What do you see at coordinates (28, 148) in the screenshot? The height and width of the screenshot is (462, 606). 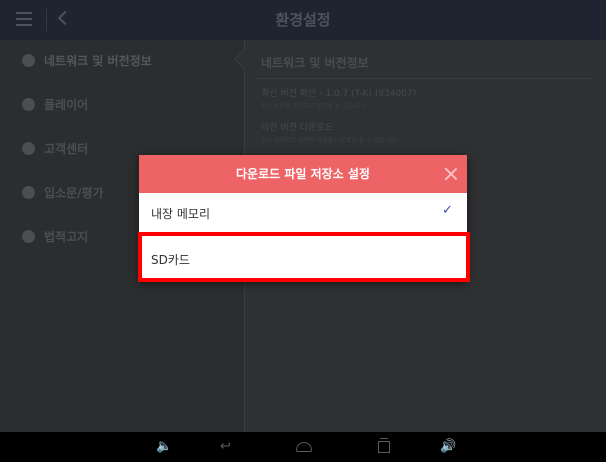 I see `headset-icon` at bounding box center [28, 148].